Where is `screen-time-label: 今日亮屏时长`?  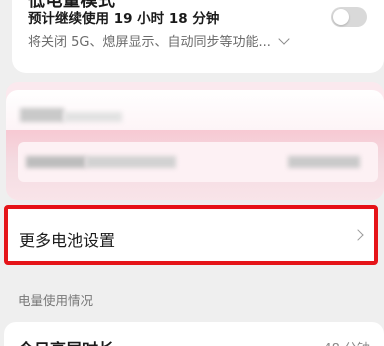
screen-time-label: 今日亮屏时长 is located at coordinates (66, 341).